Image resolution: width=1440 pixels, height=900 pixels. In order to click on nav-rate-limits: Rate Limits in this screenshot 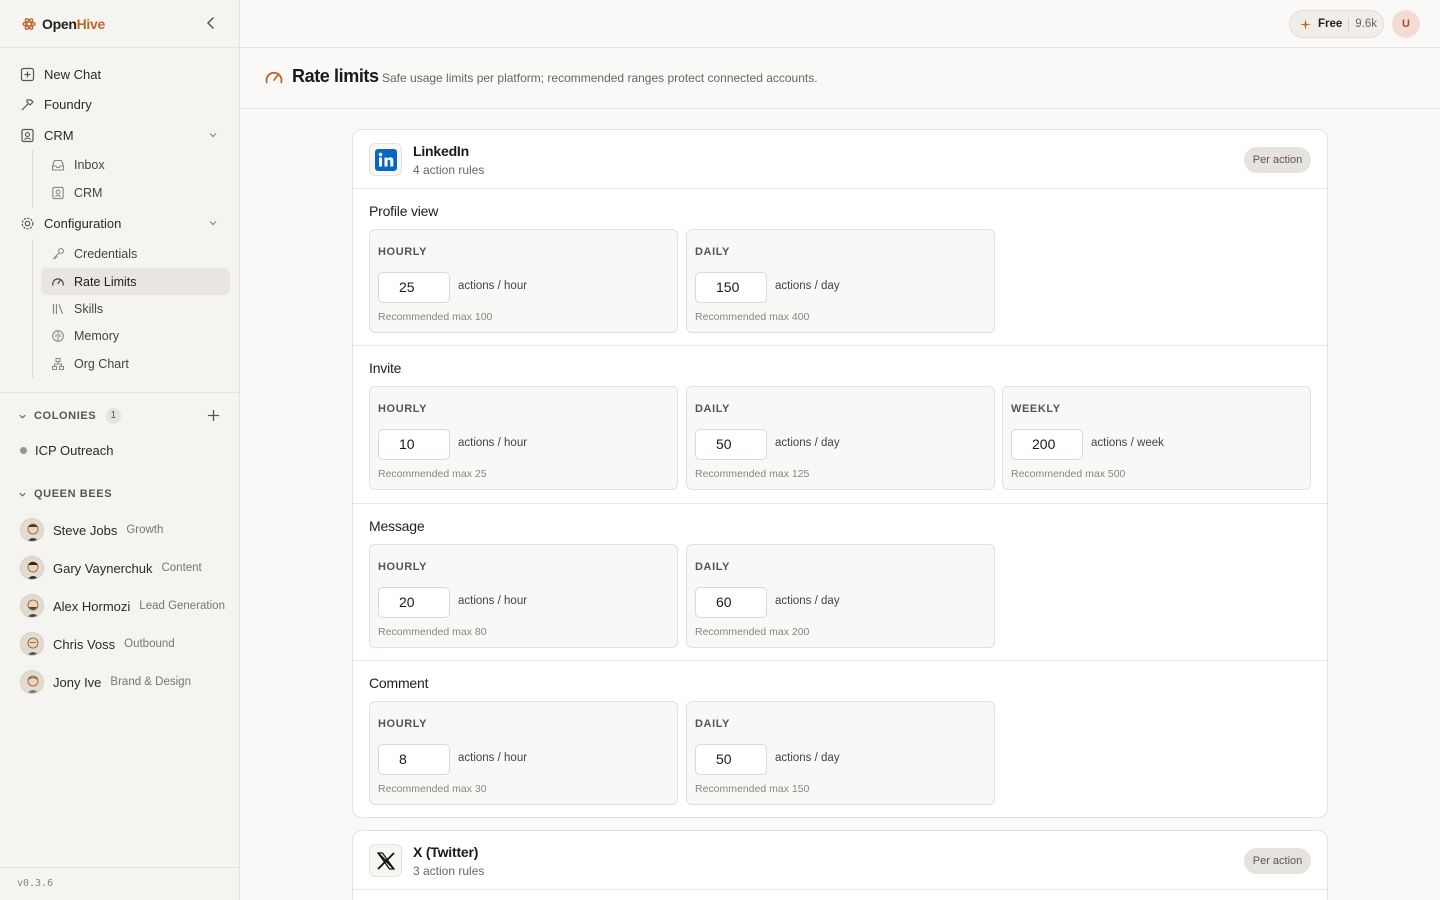, I will do `click(135, 281)`.